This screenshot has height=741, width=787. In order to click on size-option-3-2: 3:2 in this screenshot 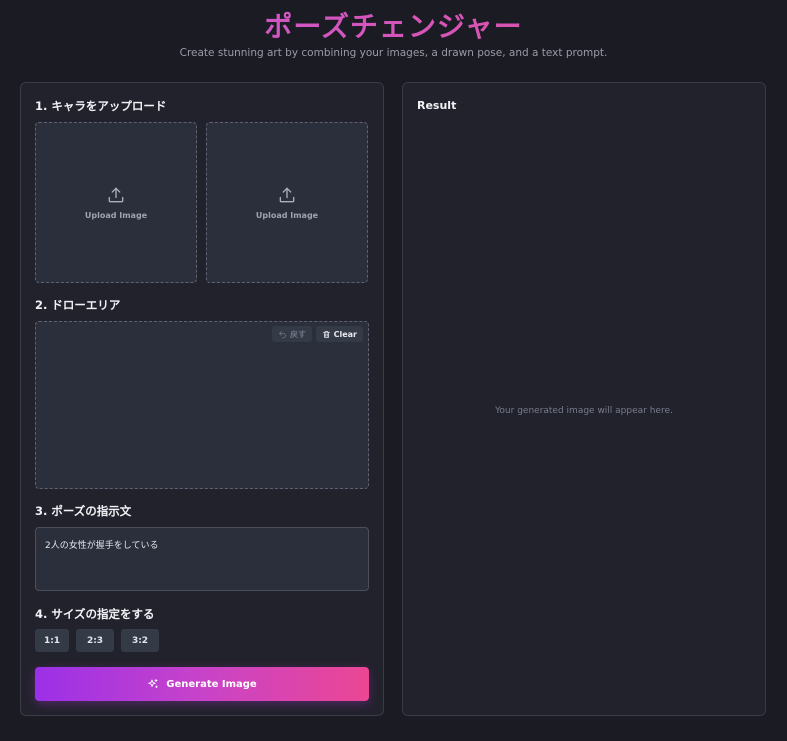, I will do `click(140, 640)`.